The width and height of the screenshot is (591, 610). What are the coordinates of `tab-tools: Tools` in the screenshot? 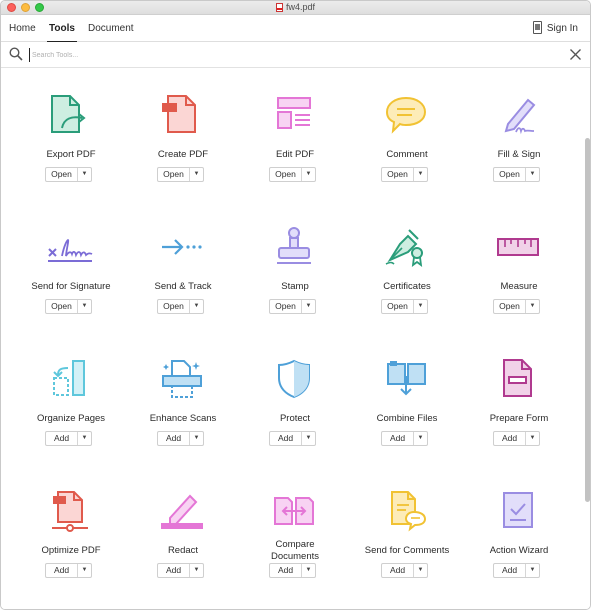 It's located at (62, 33).